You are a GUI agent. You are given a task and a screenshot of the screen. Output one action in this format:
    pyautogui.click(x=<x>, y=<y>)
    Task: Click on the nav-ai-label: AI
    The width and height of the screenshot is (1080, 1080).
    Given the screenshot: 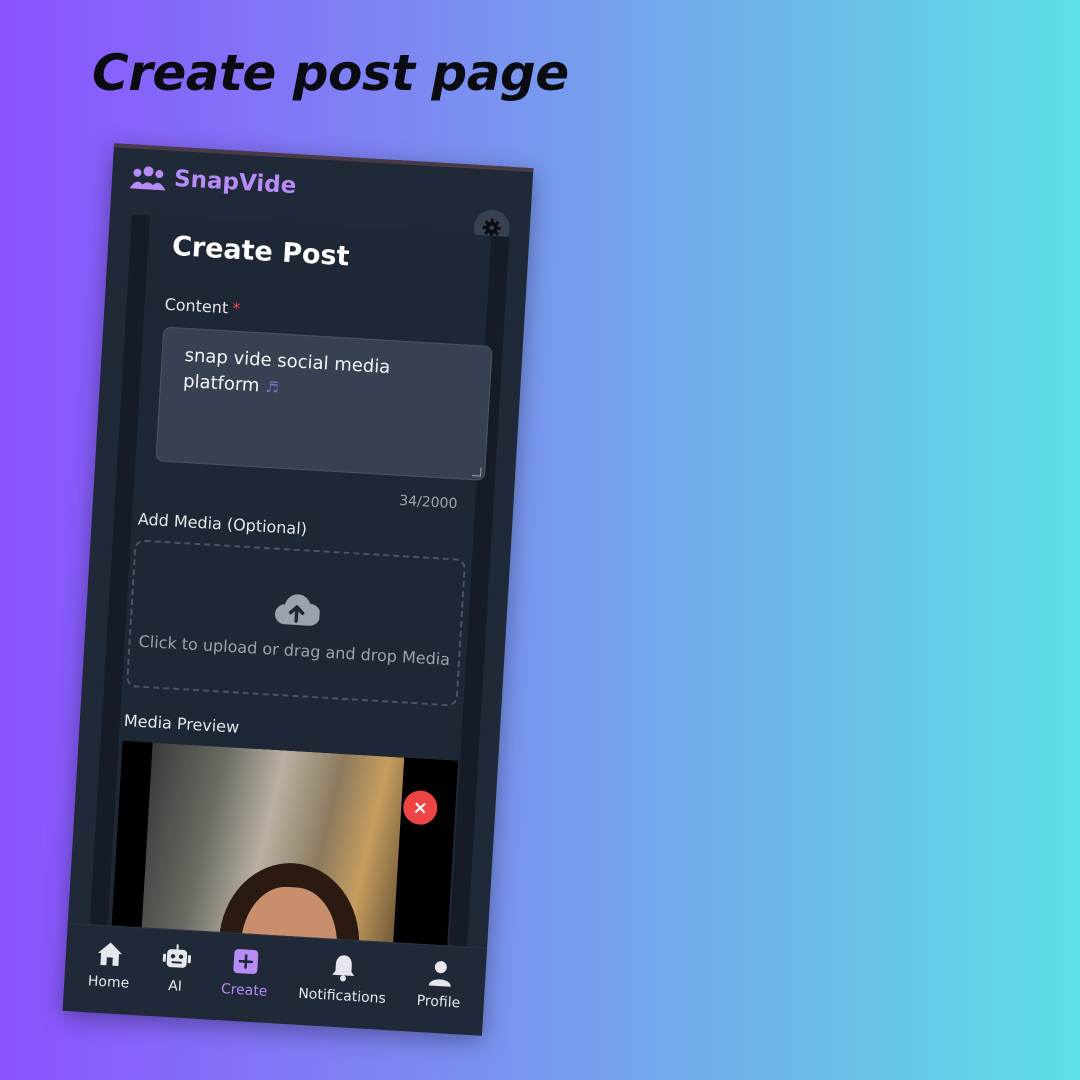 What is the action you would take?
    pyautogui.click(x=175, y=986)
    